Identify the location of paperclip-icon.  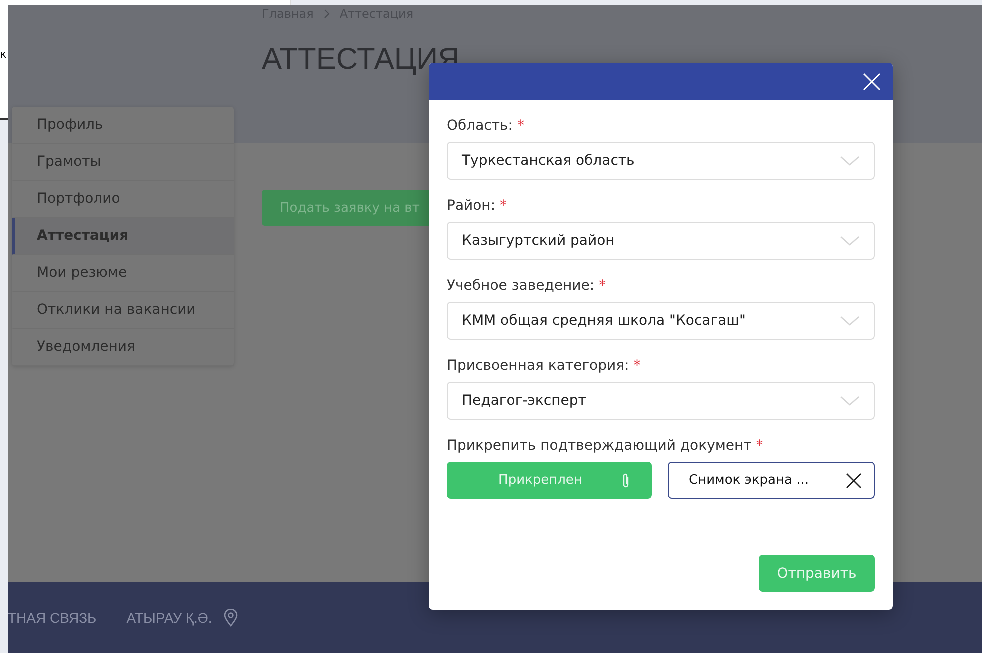
(626, 480).